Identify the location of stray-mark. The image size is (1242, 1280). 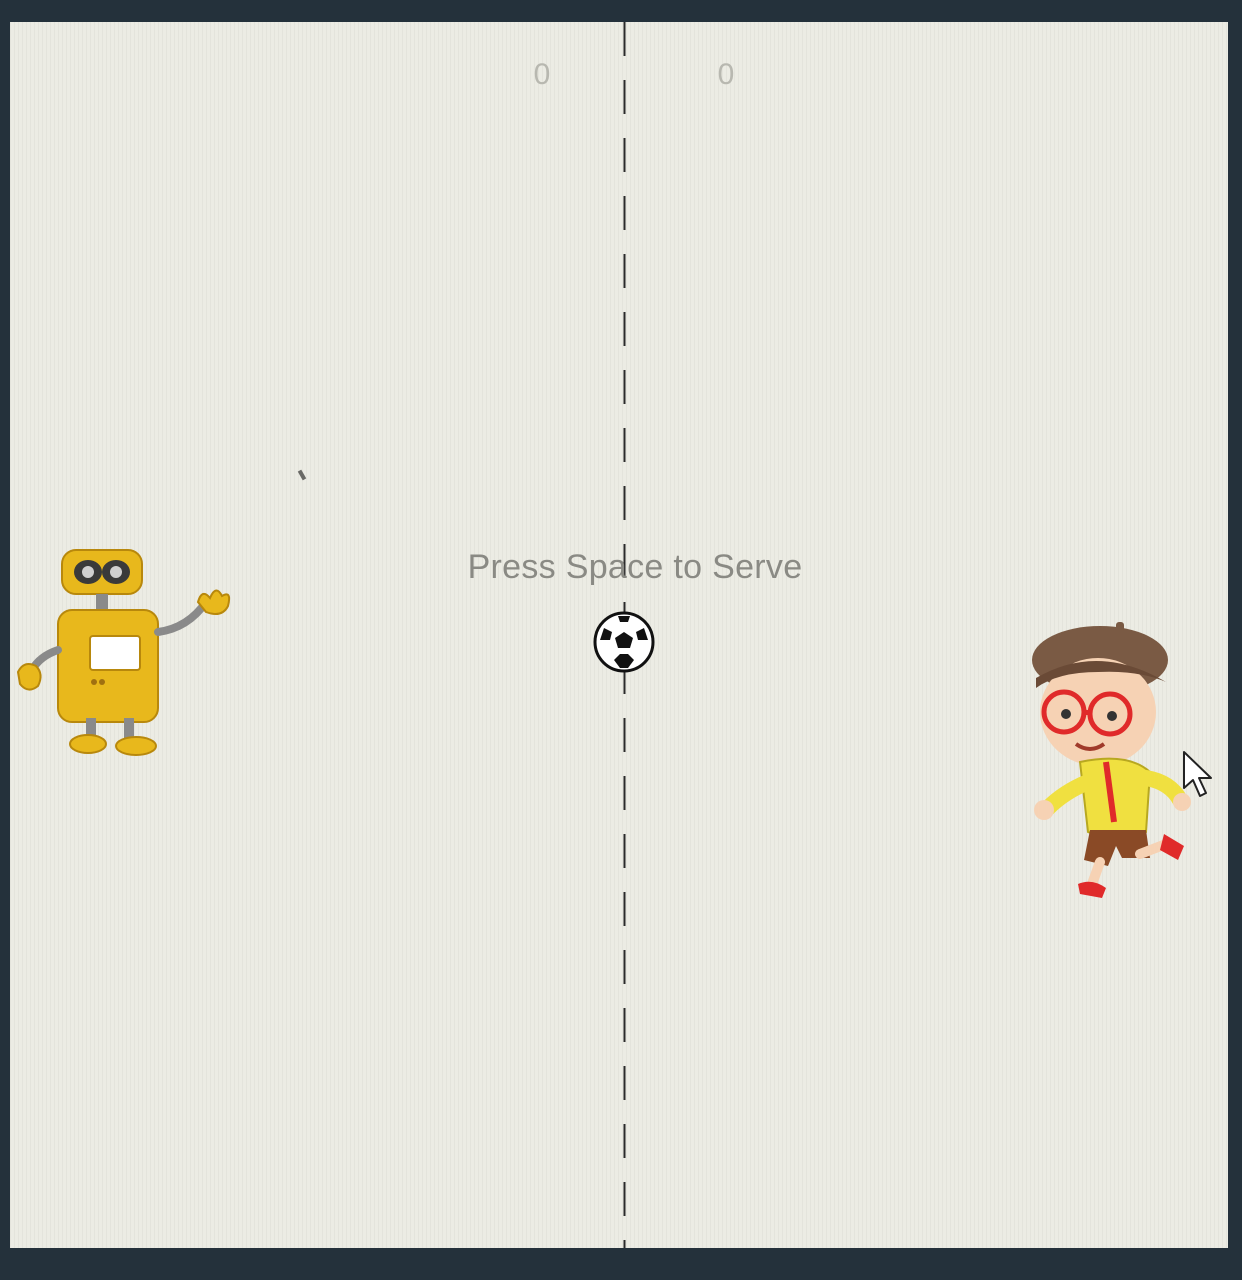
(302, 475).